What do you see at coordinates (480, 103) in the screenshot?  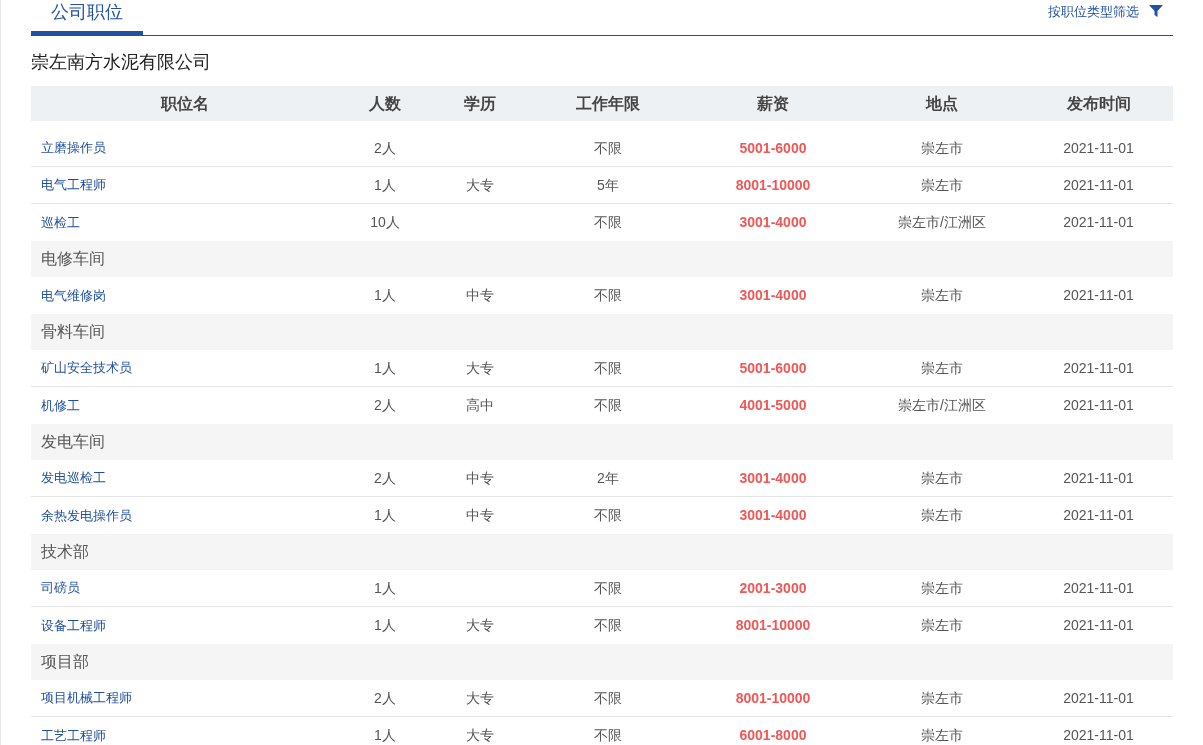 I see `column-header: 学历` at bounding box center [480, 103].